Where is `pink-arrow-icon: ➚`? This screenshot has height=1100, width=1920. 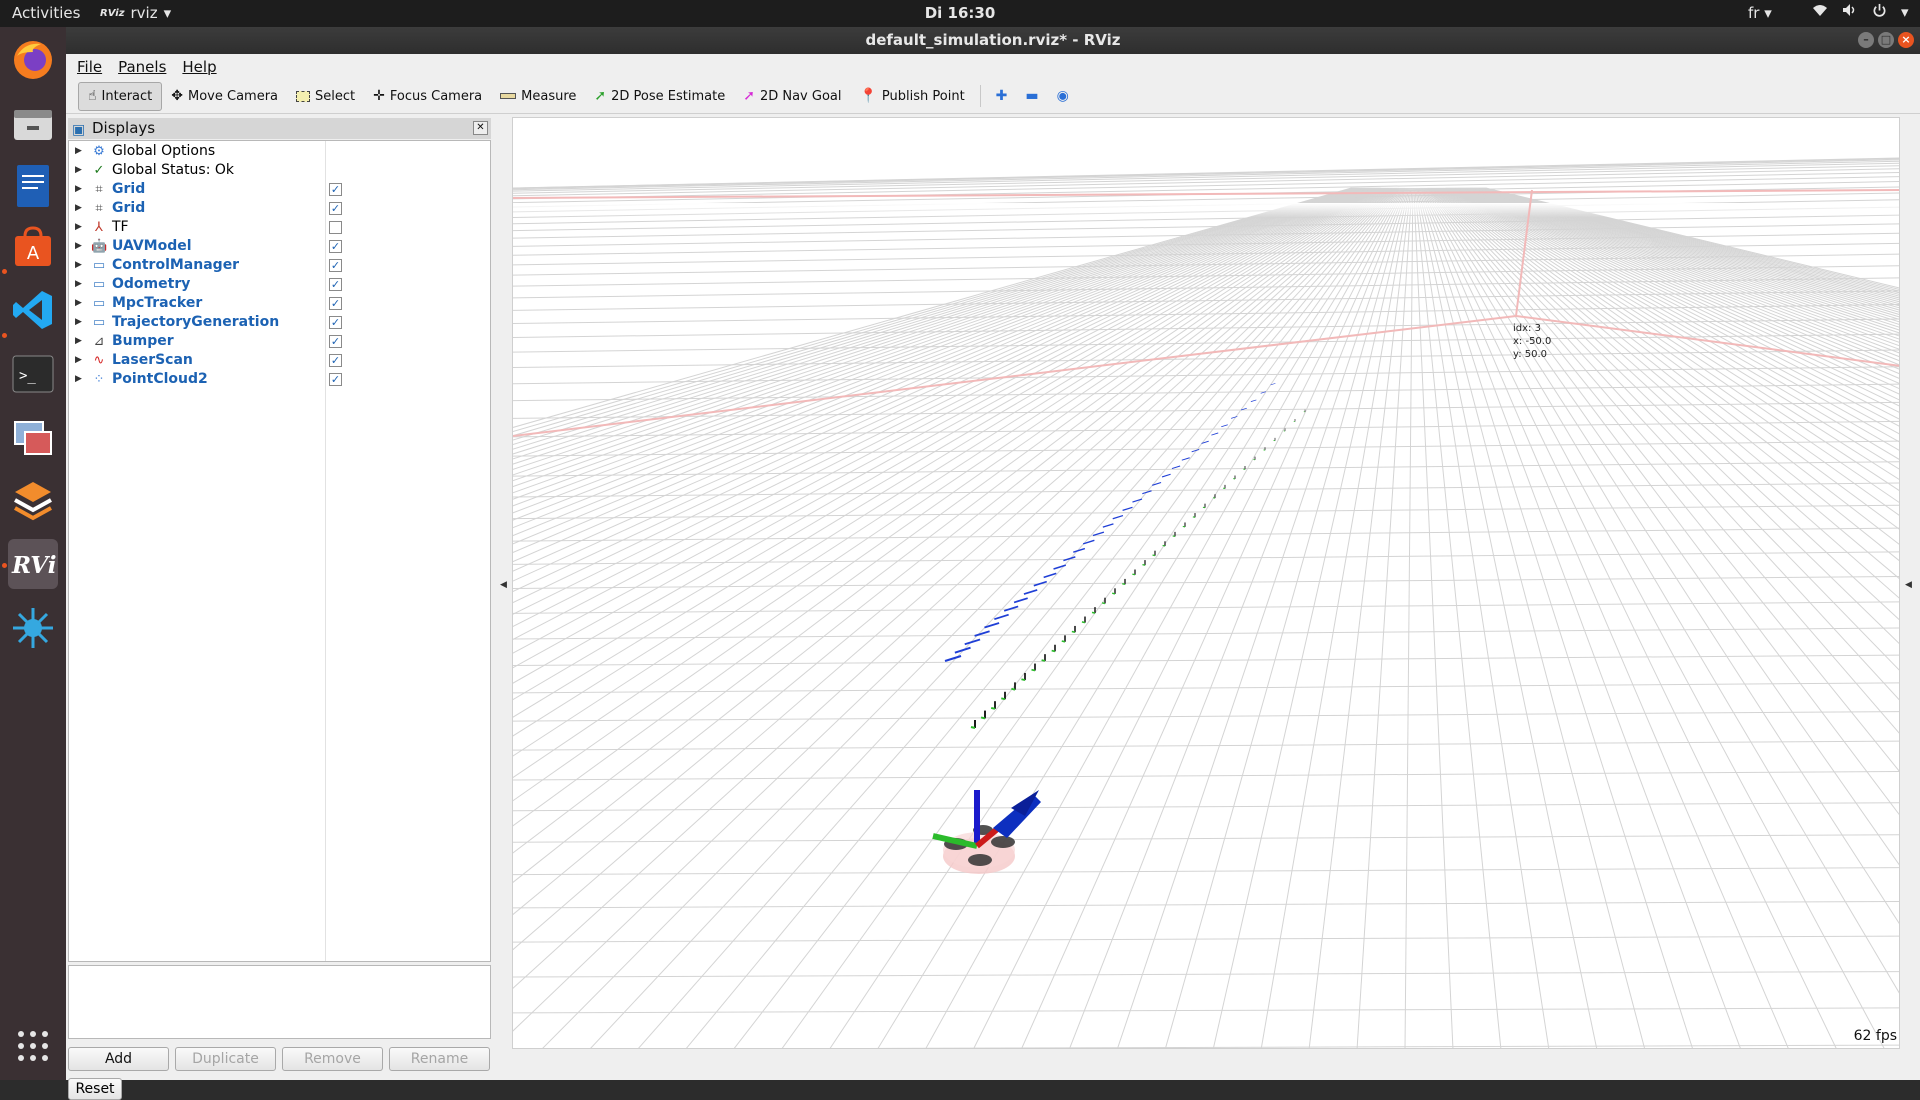 pink-arrow-icon: ➚ is located at coordinates (749, 96).